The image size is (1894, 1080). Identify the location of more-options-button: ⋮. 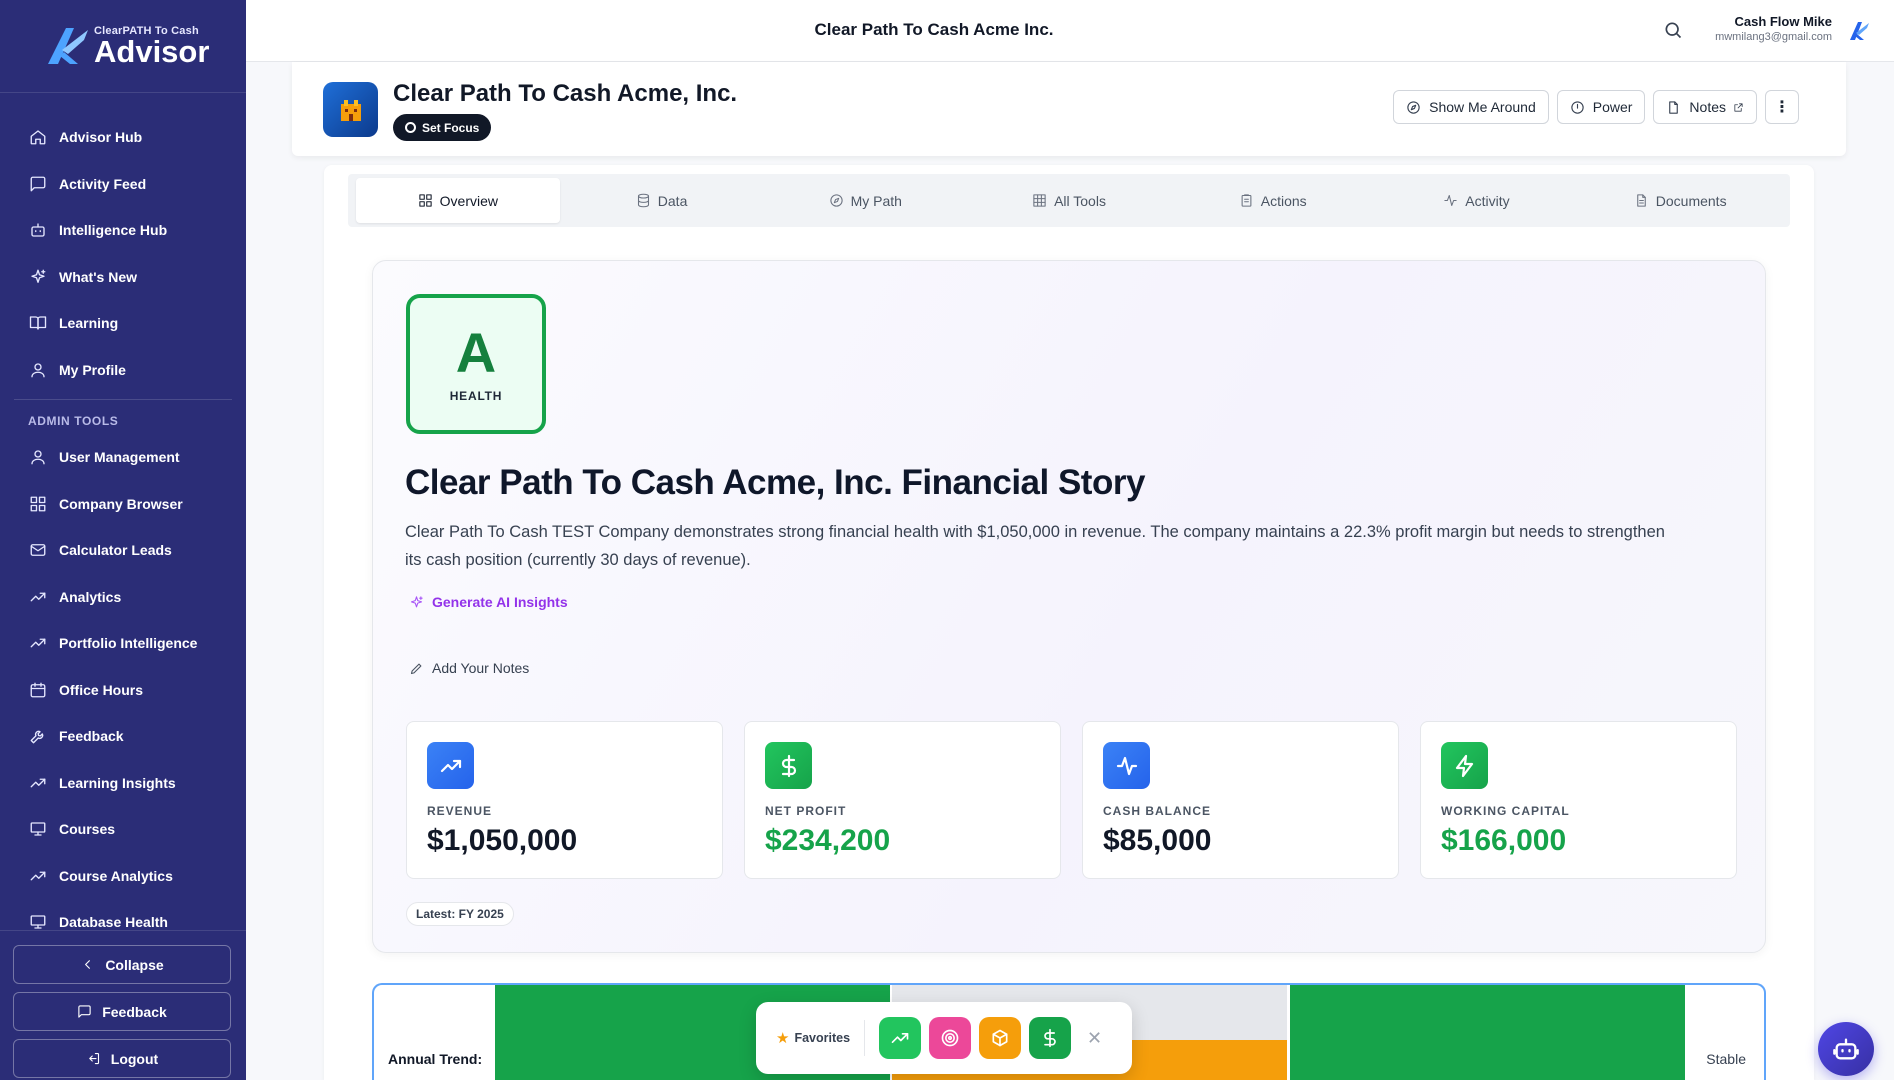
(1782, 107).